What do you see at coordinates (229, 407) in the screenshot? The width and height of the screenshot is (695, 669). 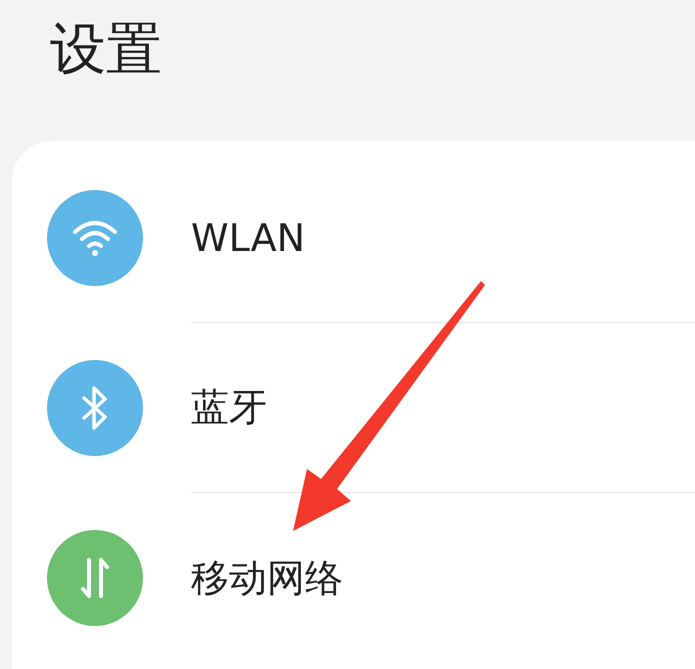 I see `settings-item-label: 蓝牙` at bounding box center [229, 407].